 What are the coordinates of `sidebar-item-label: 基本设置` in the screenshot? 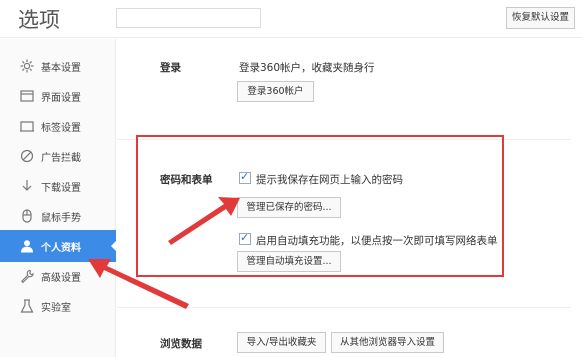 It's located at (61, 68).